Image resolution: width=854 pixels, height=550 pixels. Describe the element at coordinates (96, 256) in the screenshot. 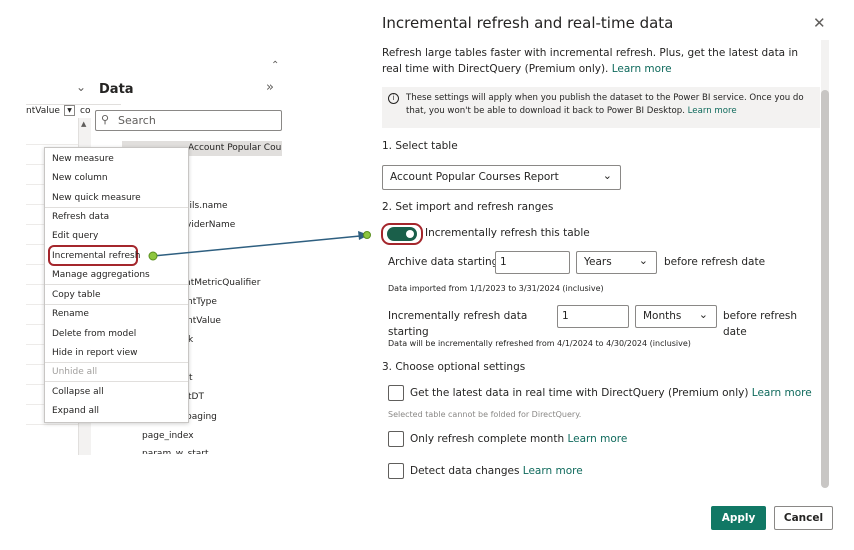

I see `menu-item-incremental-refresh: Incremental refresh` at that location.